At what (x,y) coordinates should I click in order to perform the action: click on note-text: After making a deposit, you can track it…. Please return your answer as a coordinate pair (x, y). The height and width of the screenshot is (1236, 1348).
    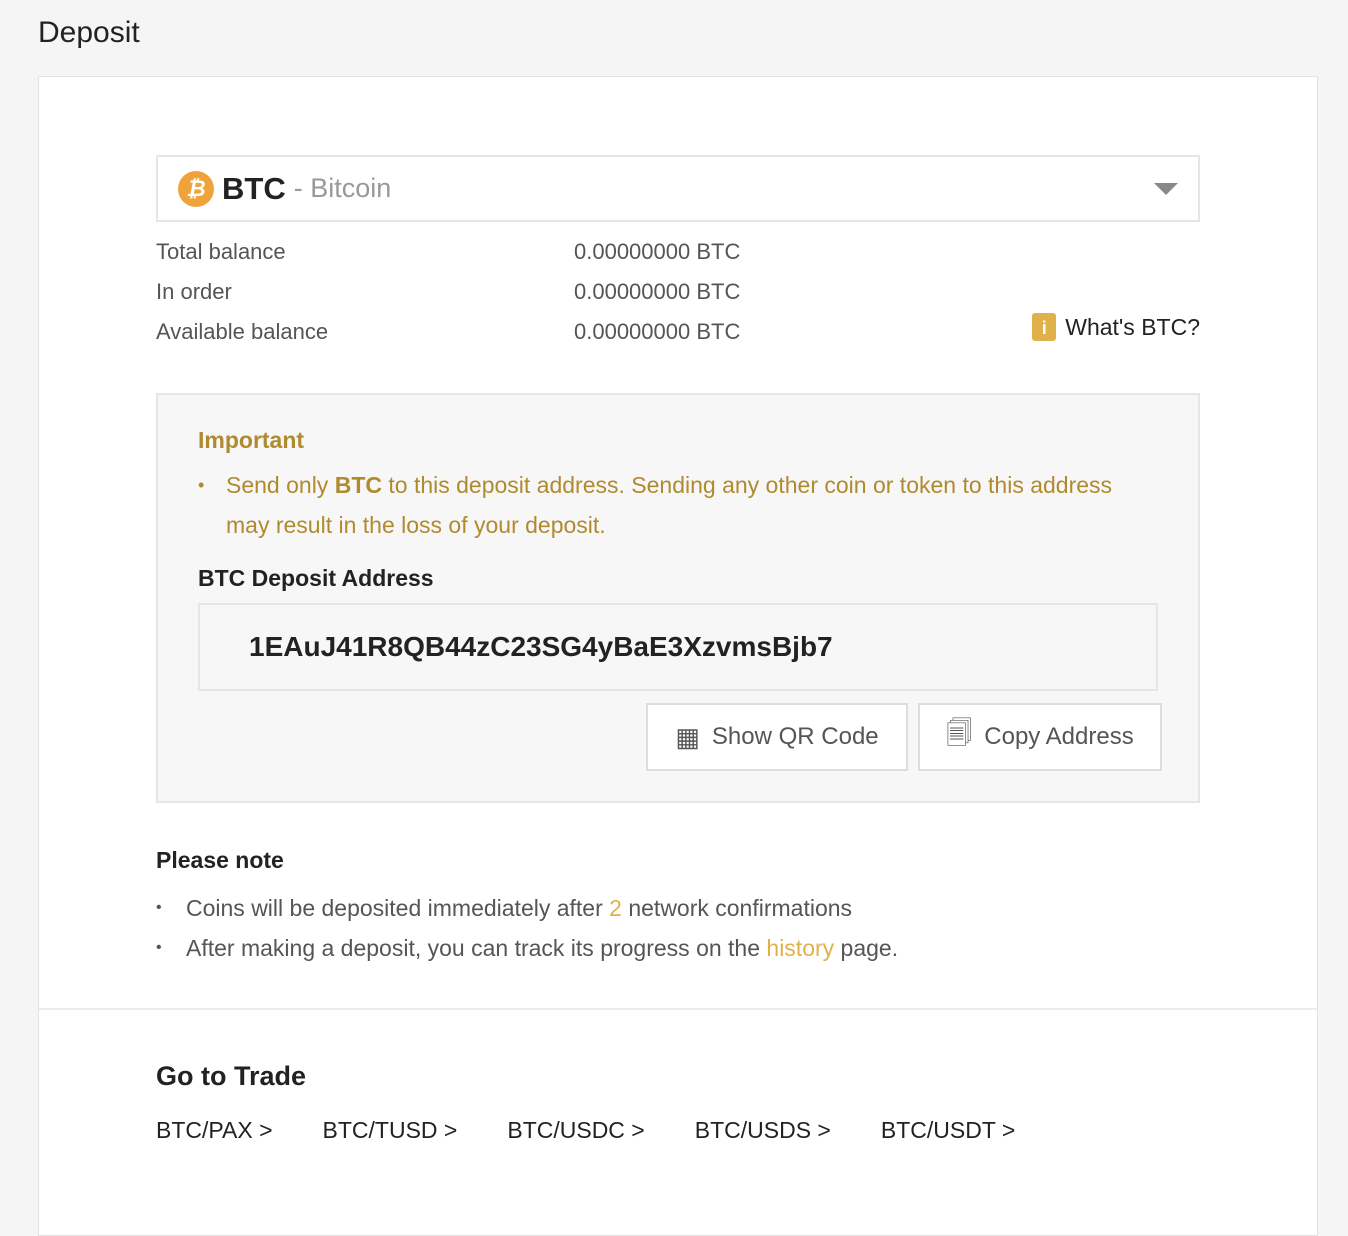
    Looking at the image, I should click on (476, 948).